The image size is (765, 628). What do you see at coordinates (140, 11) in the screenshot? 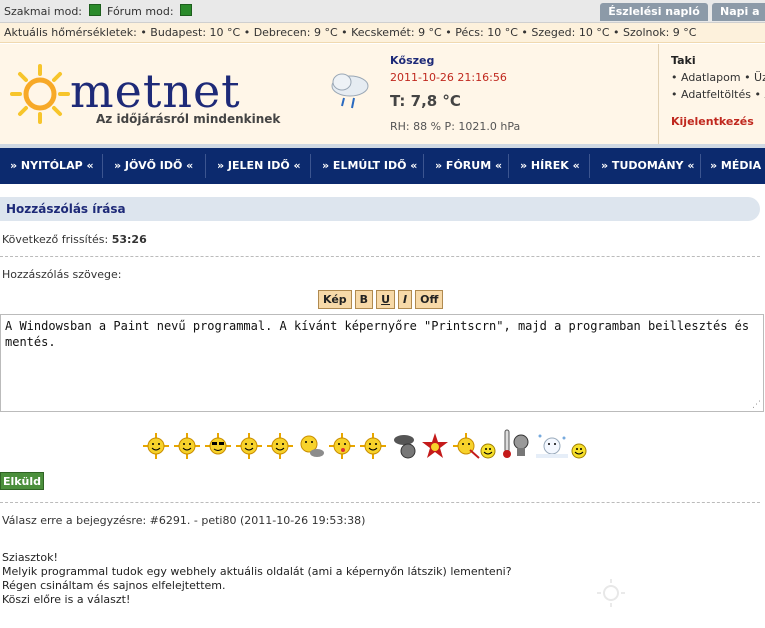
I see `mode2-label: Fórum mod:` at bounding box center [140, 11].